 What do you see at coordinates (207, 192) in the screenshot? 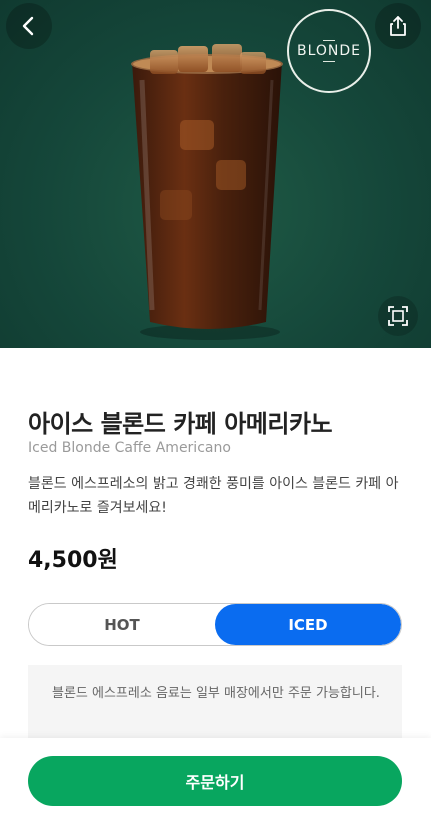
I see `iced-coffee-image` at bounding box center [207, 192].